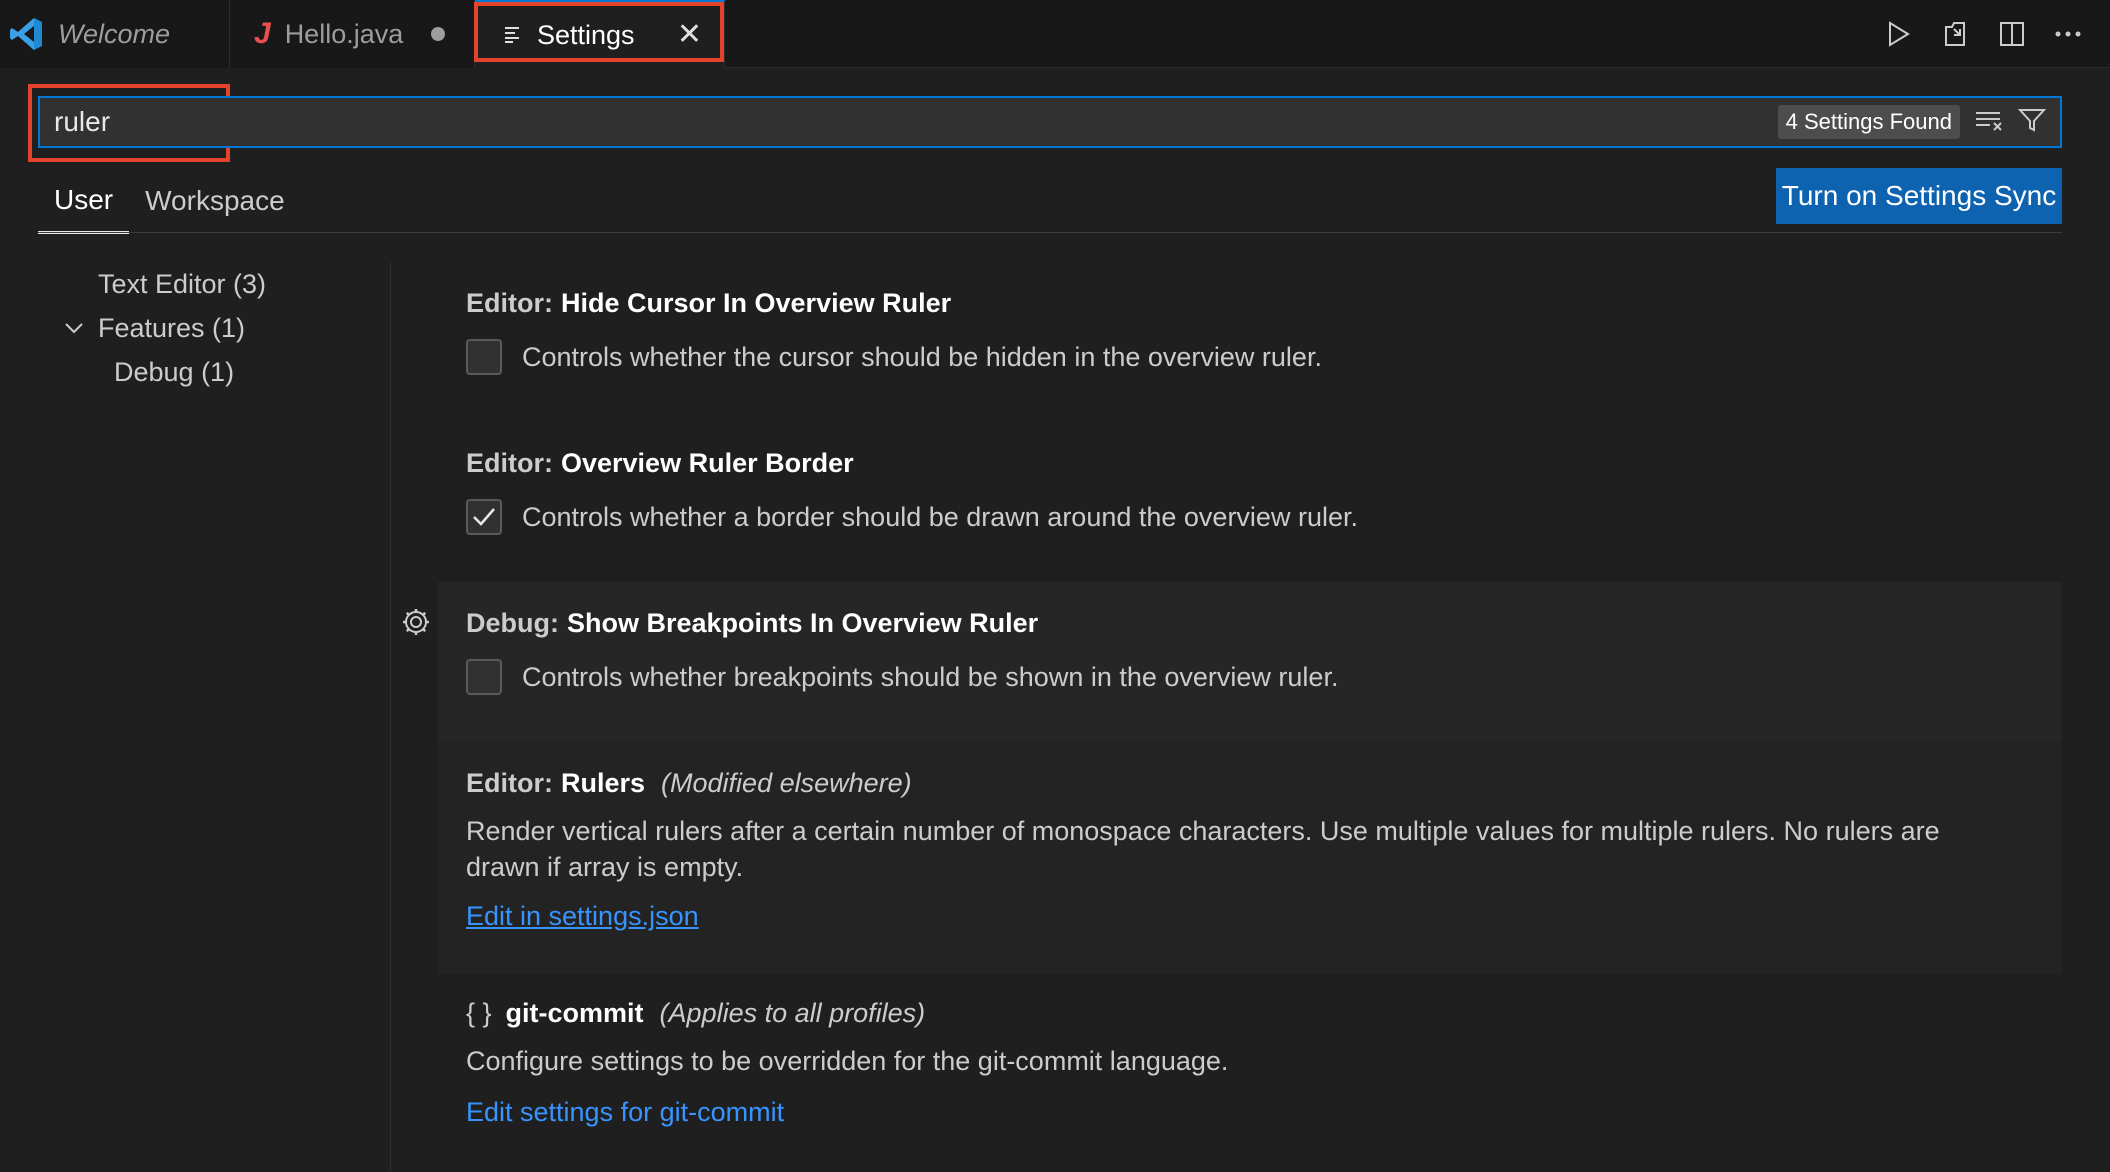  I want to click on setting-title: { } git-commit (Applies to all profiles), so click(1250, 1013).